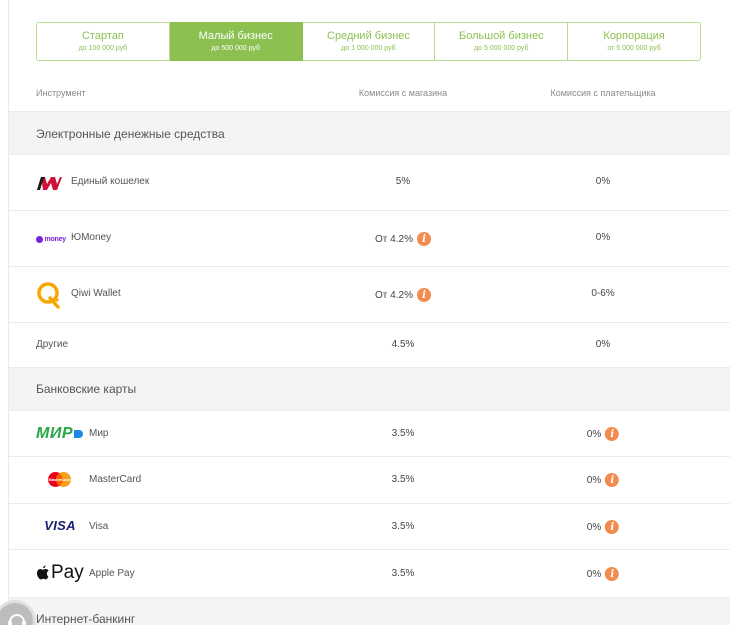 The width and height of the screenshot is (730, 625). Describe the element at coordinates (369, 388) in the screenshot. I see `section-header-cards: Банковские карты` at that location.